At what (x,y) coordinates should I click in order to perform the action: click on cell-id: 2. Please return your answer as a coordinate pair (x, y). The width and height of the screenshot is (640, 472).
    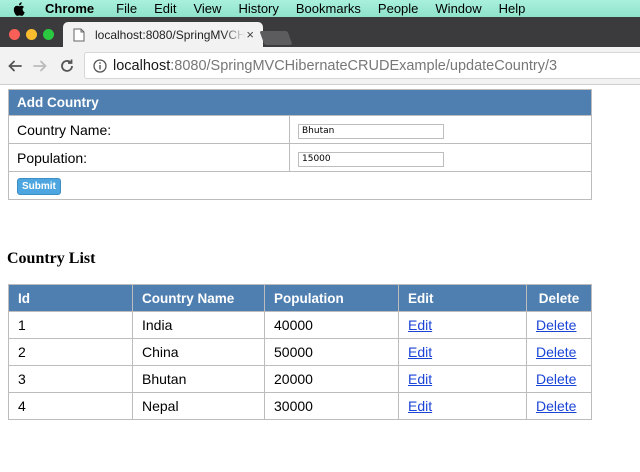
    Looking at the image, I should click on (70, 352).